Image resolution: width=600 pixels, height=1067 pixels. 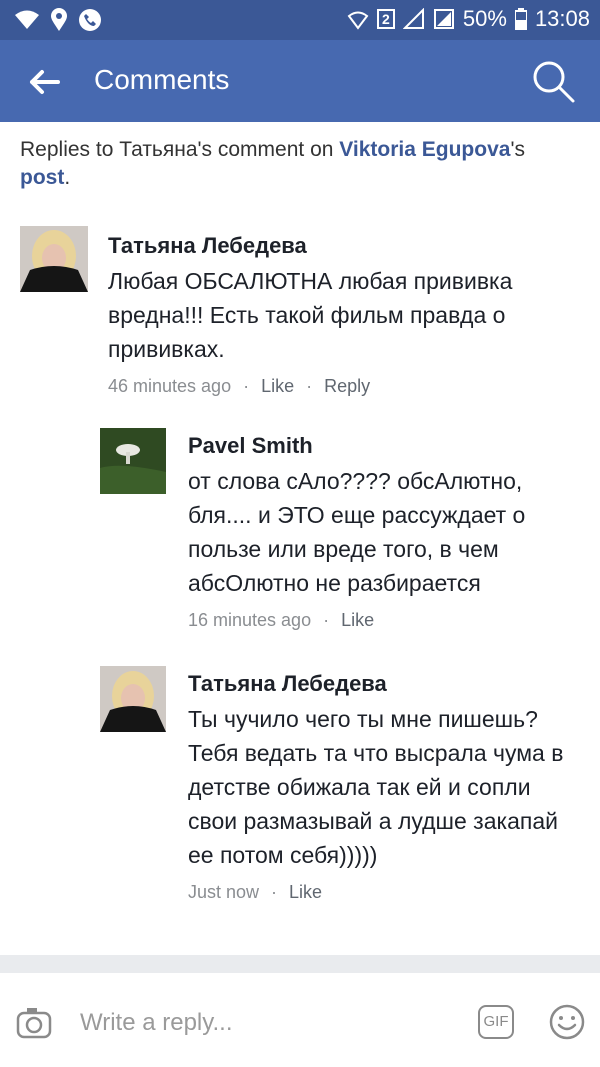 What do you see at coordinates (300, 20) in the screenshot?
I see `status-bar: 2 50% 13:08` at bounding box center [300, 20].